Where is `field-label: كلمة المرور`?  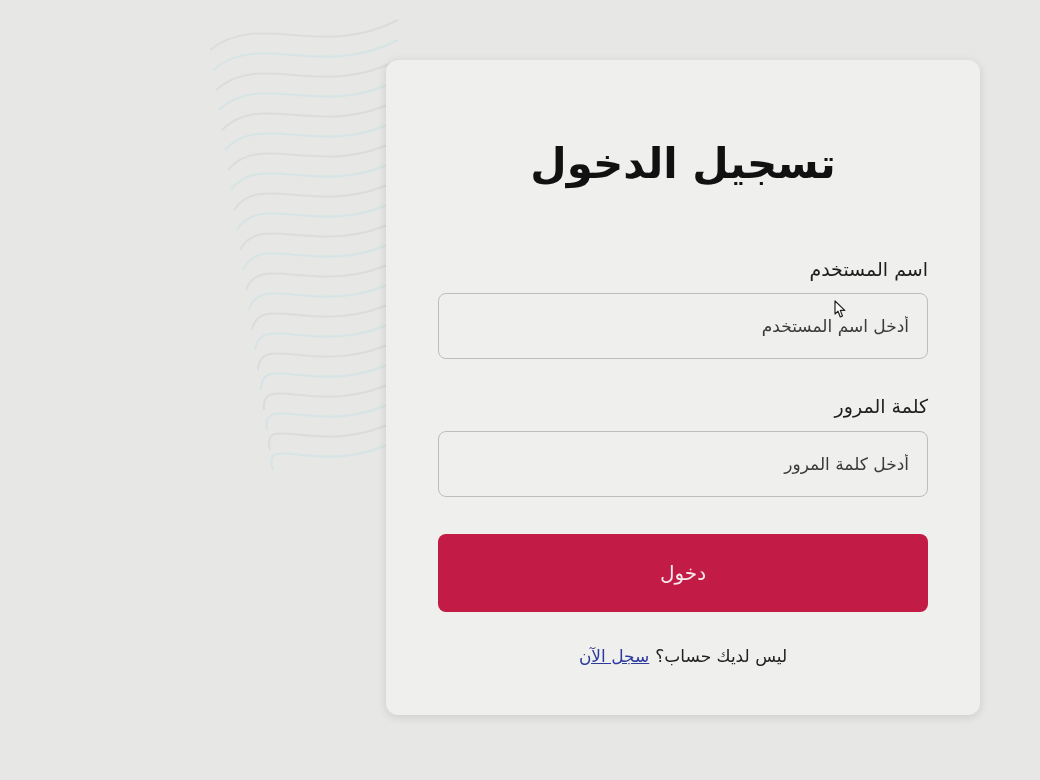 field-label: كلمة المرور is located at coordinates (881, 407).